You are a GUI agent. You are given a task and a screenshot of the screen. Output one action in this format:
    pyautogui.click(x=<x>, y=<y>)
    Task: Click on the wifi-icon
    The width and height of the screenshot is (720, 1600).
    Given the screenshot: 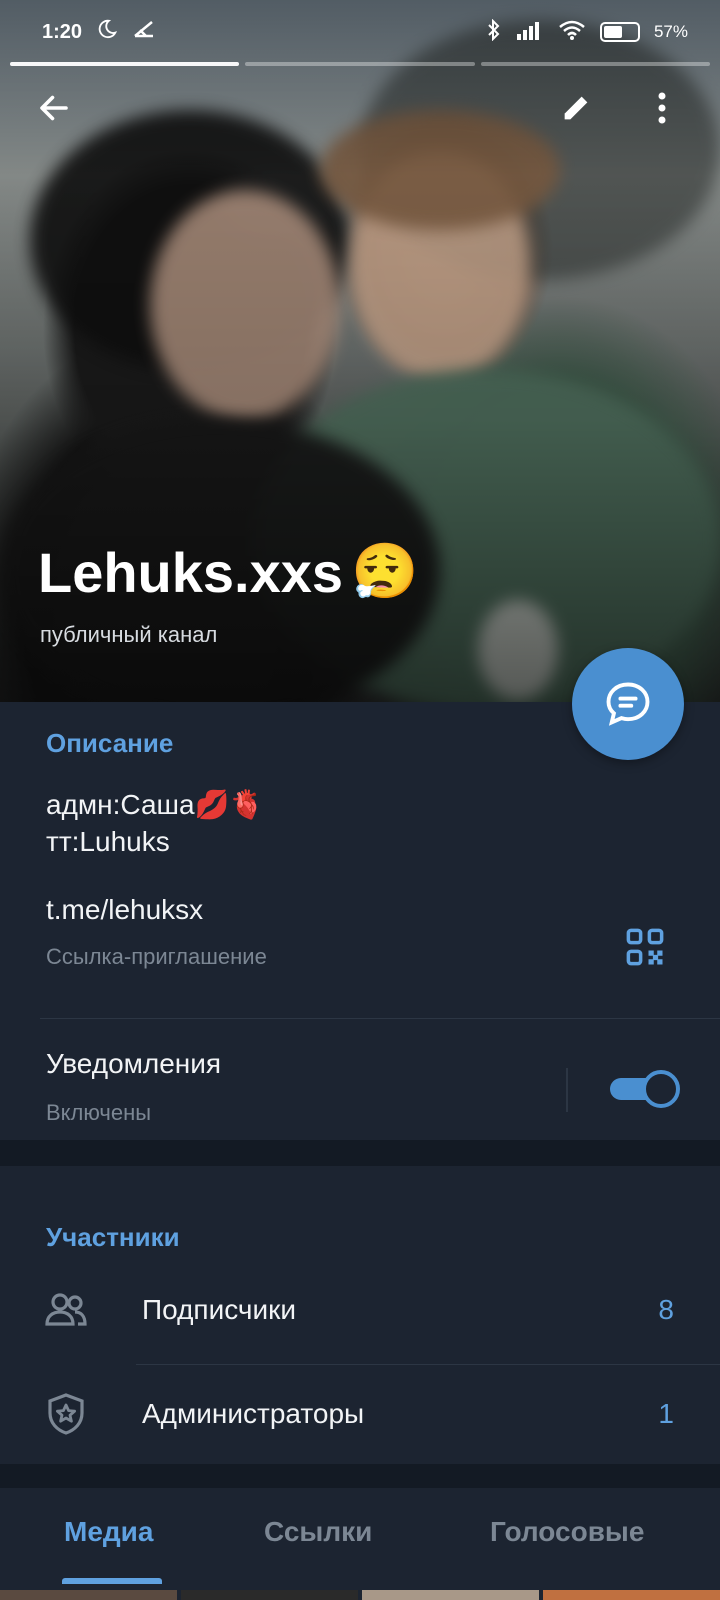 What is the action you would take?
    pyautogui.click(x=572, y=32)
    